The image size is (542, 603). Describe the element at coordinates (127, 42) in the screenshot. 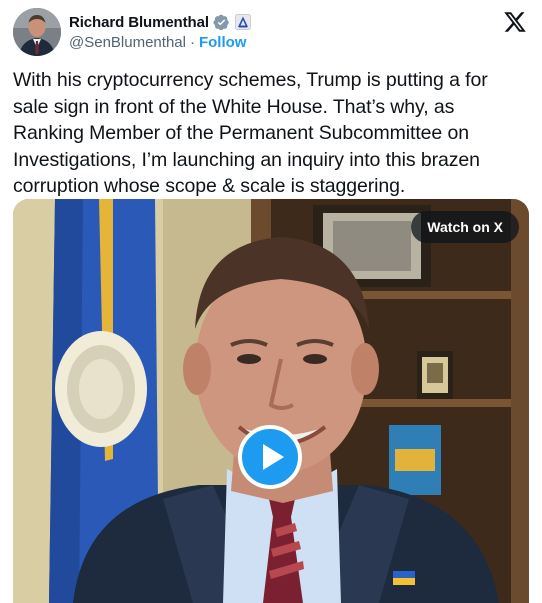

I see `handle: @SenBlumenthal` at that location.